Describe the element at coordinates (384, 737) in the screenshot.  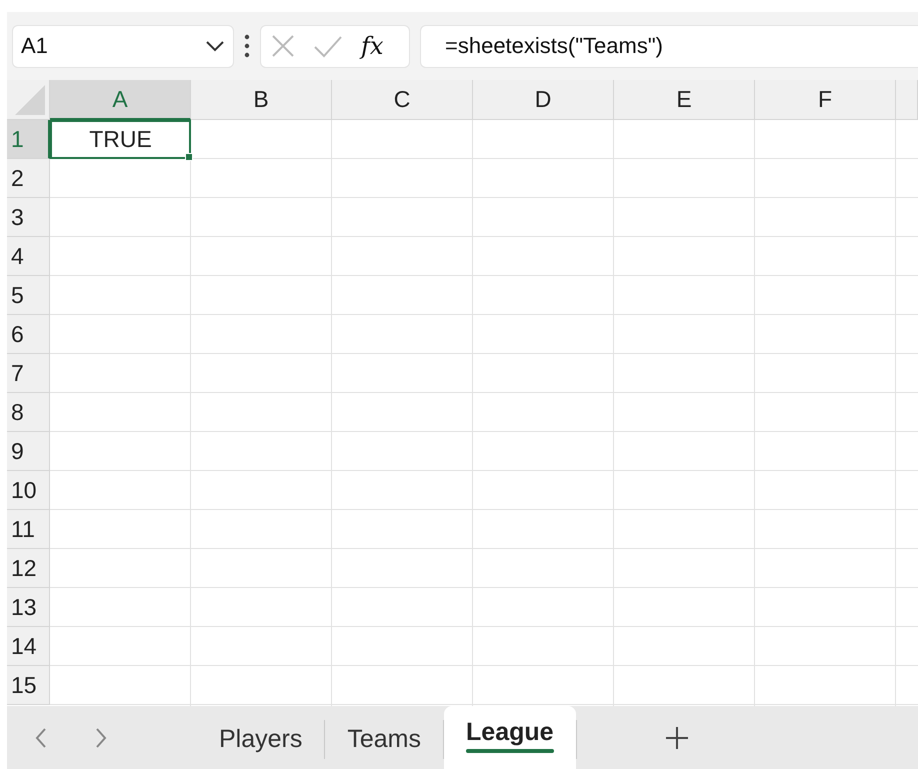
I see `sheet-tab: Teams` at that location.